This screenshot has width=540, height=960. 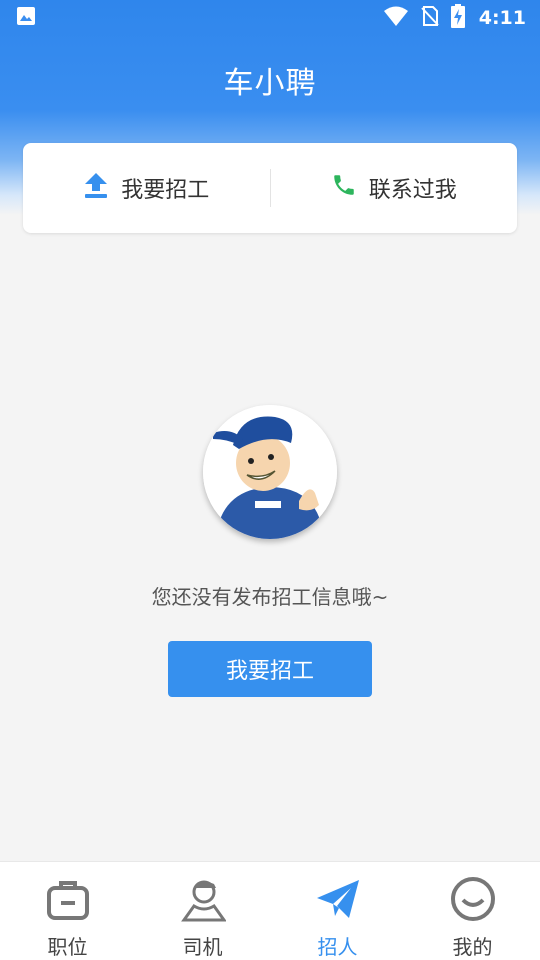 I want to click on mascot-avatar, so click(x=270, y=472).